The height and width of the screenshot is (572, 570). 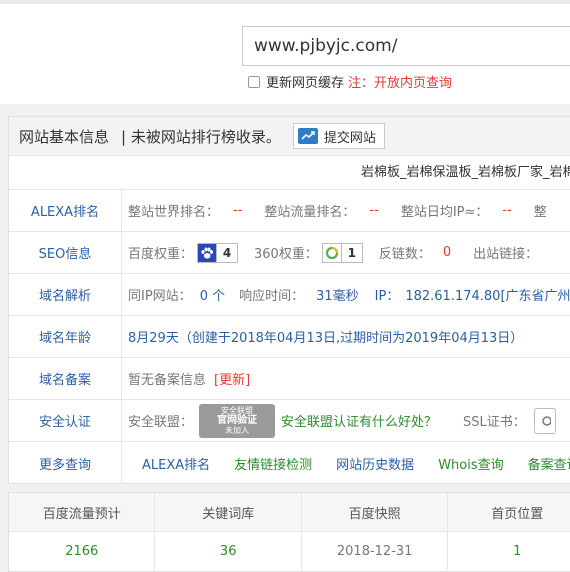 What do you see at coordinates (349, 138) in the screenshot?
I see `submit-site-label: 提交网站` at bounding box center [349, 138].